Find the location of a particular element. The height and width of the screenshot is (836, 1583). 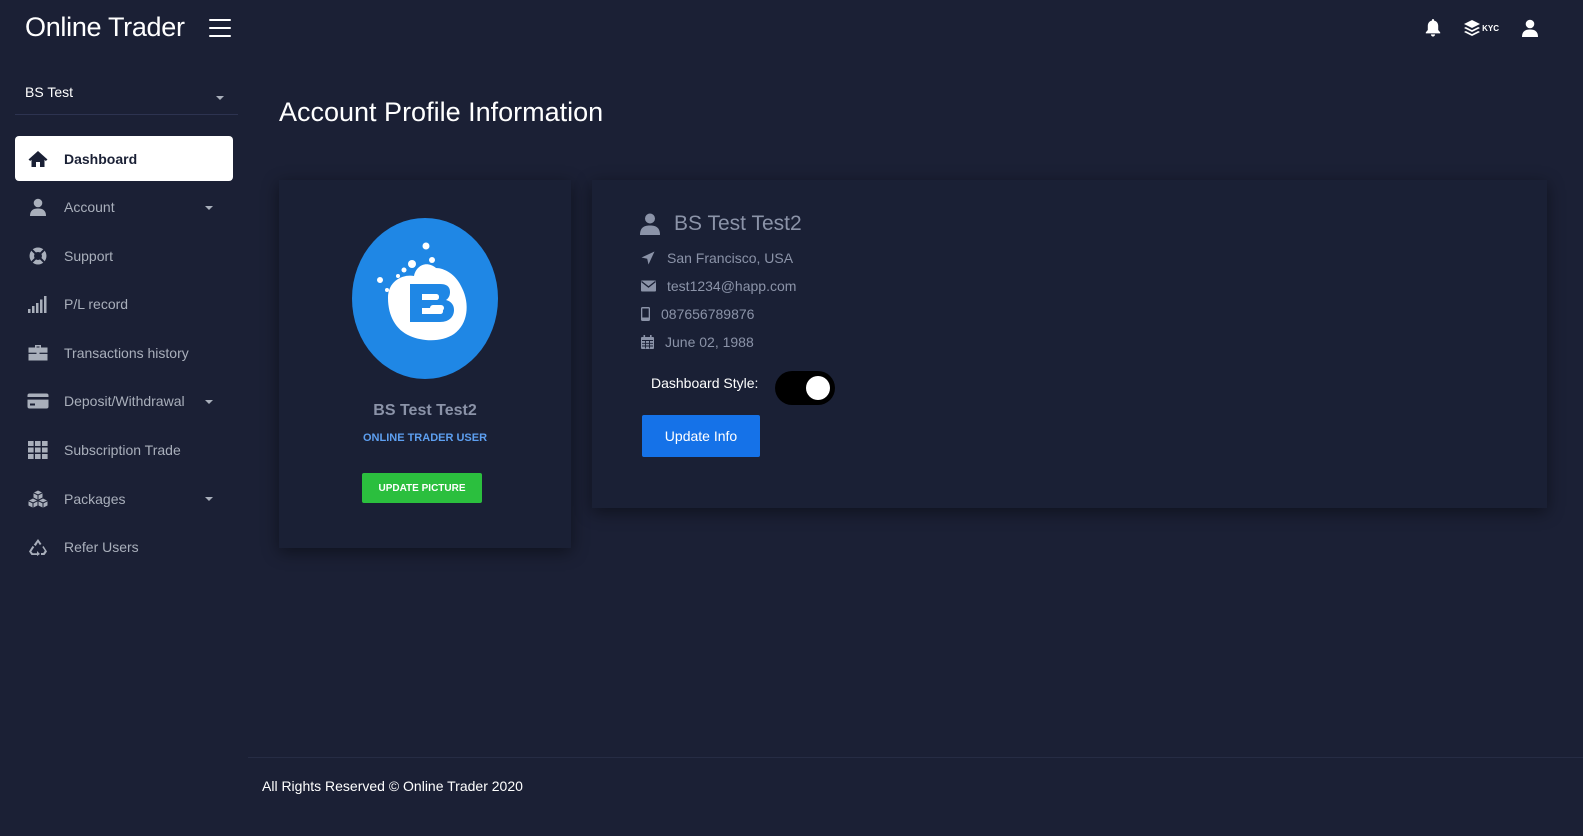

home-icon is located at coordinates (38, 159).